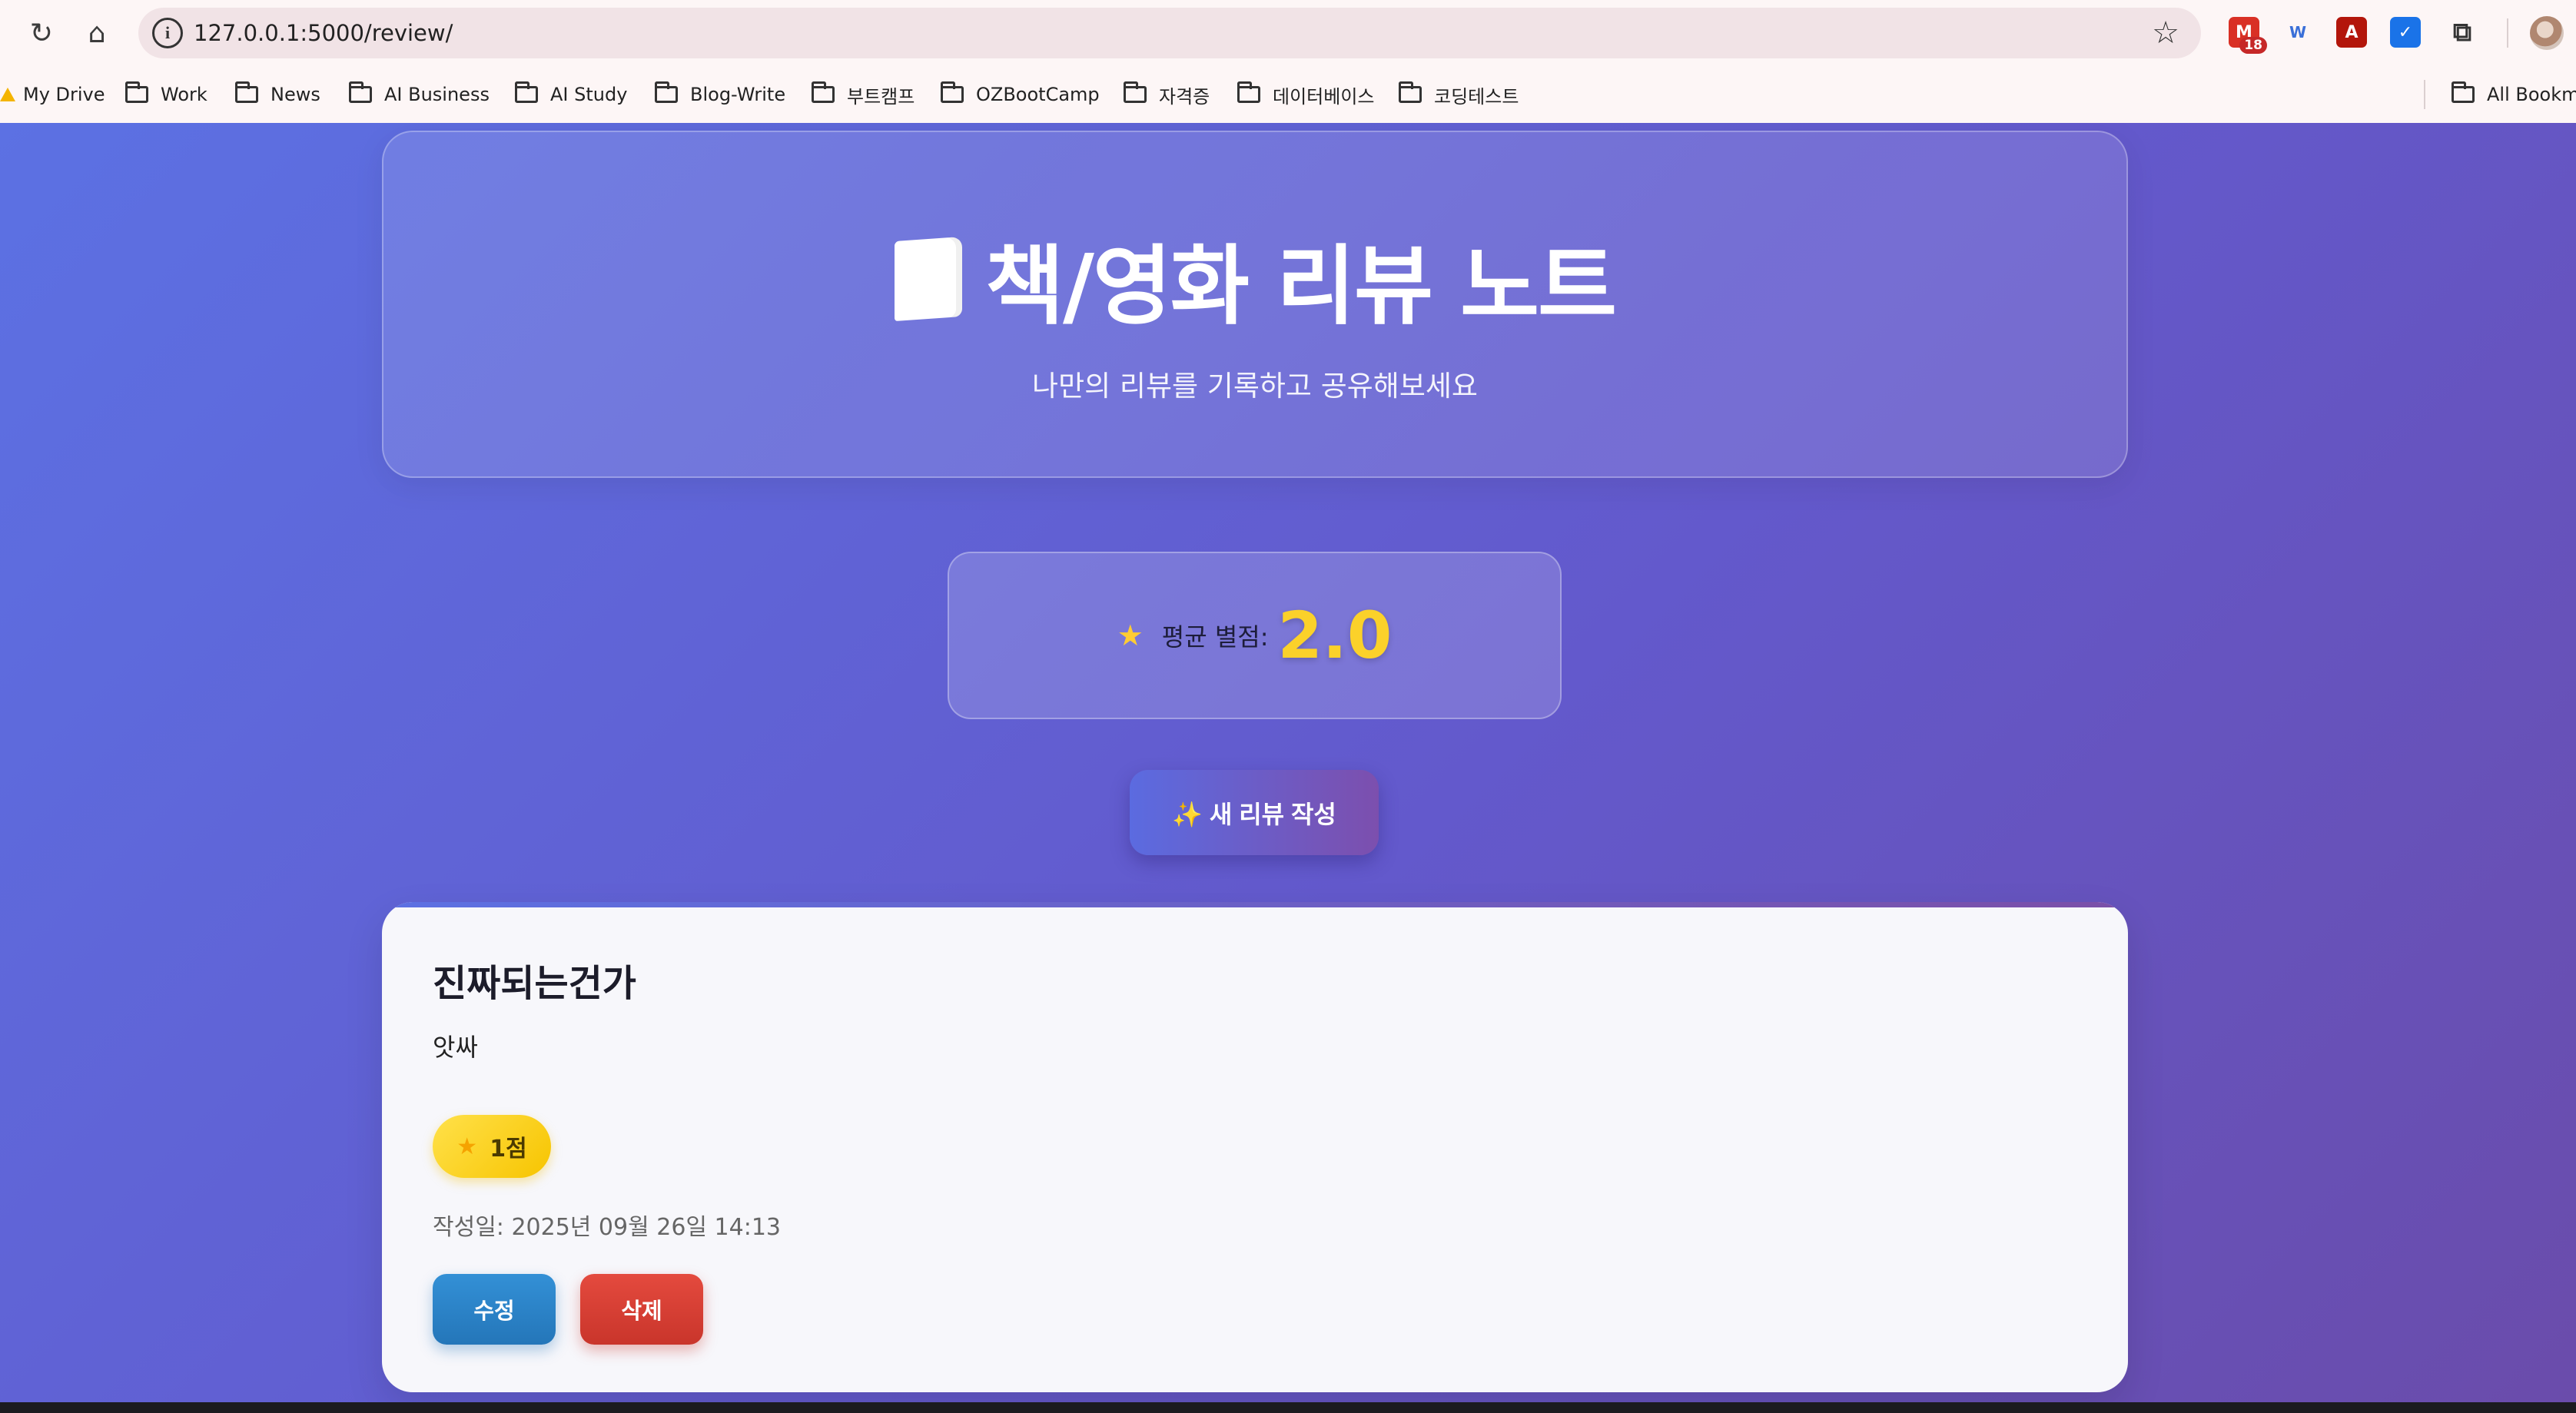 The image size is (2576, 1413). What do you see at coordinates (2297, 32) in the screenshot?
I see `whale-extension-icon: W` at bounding box center [2297, 32].